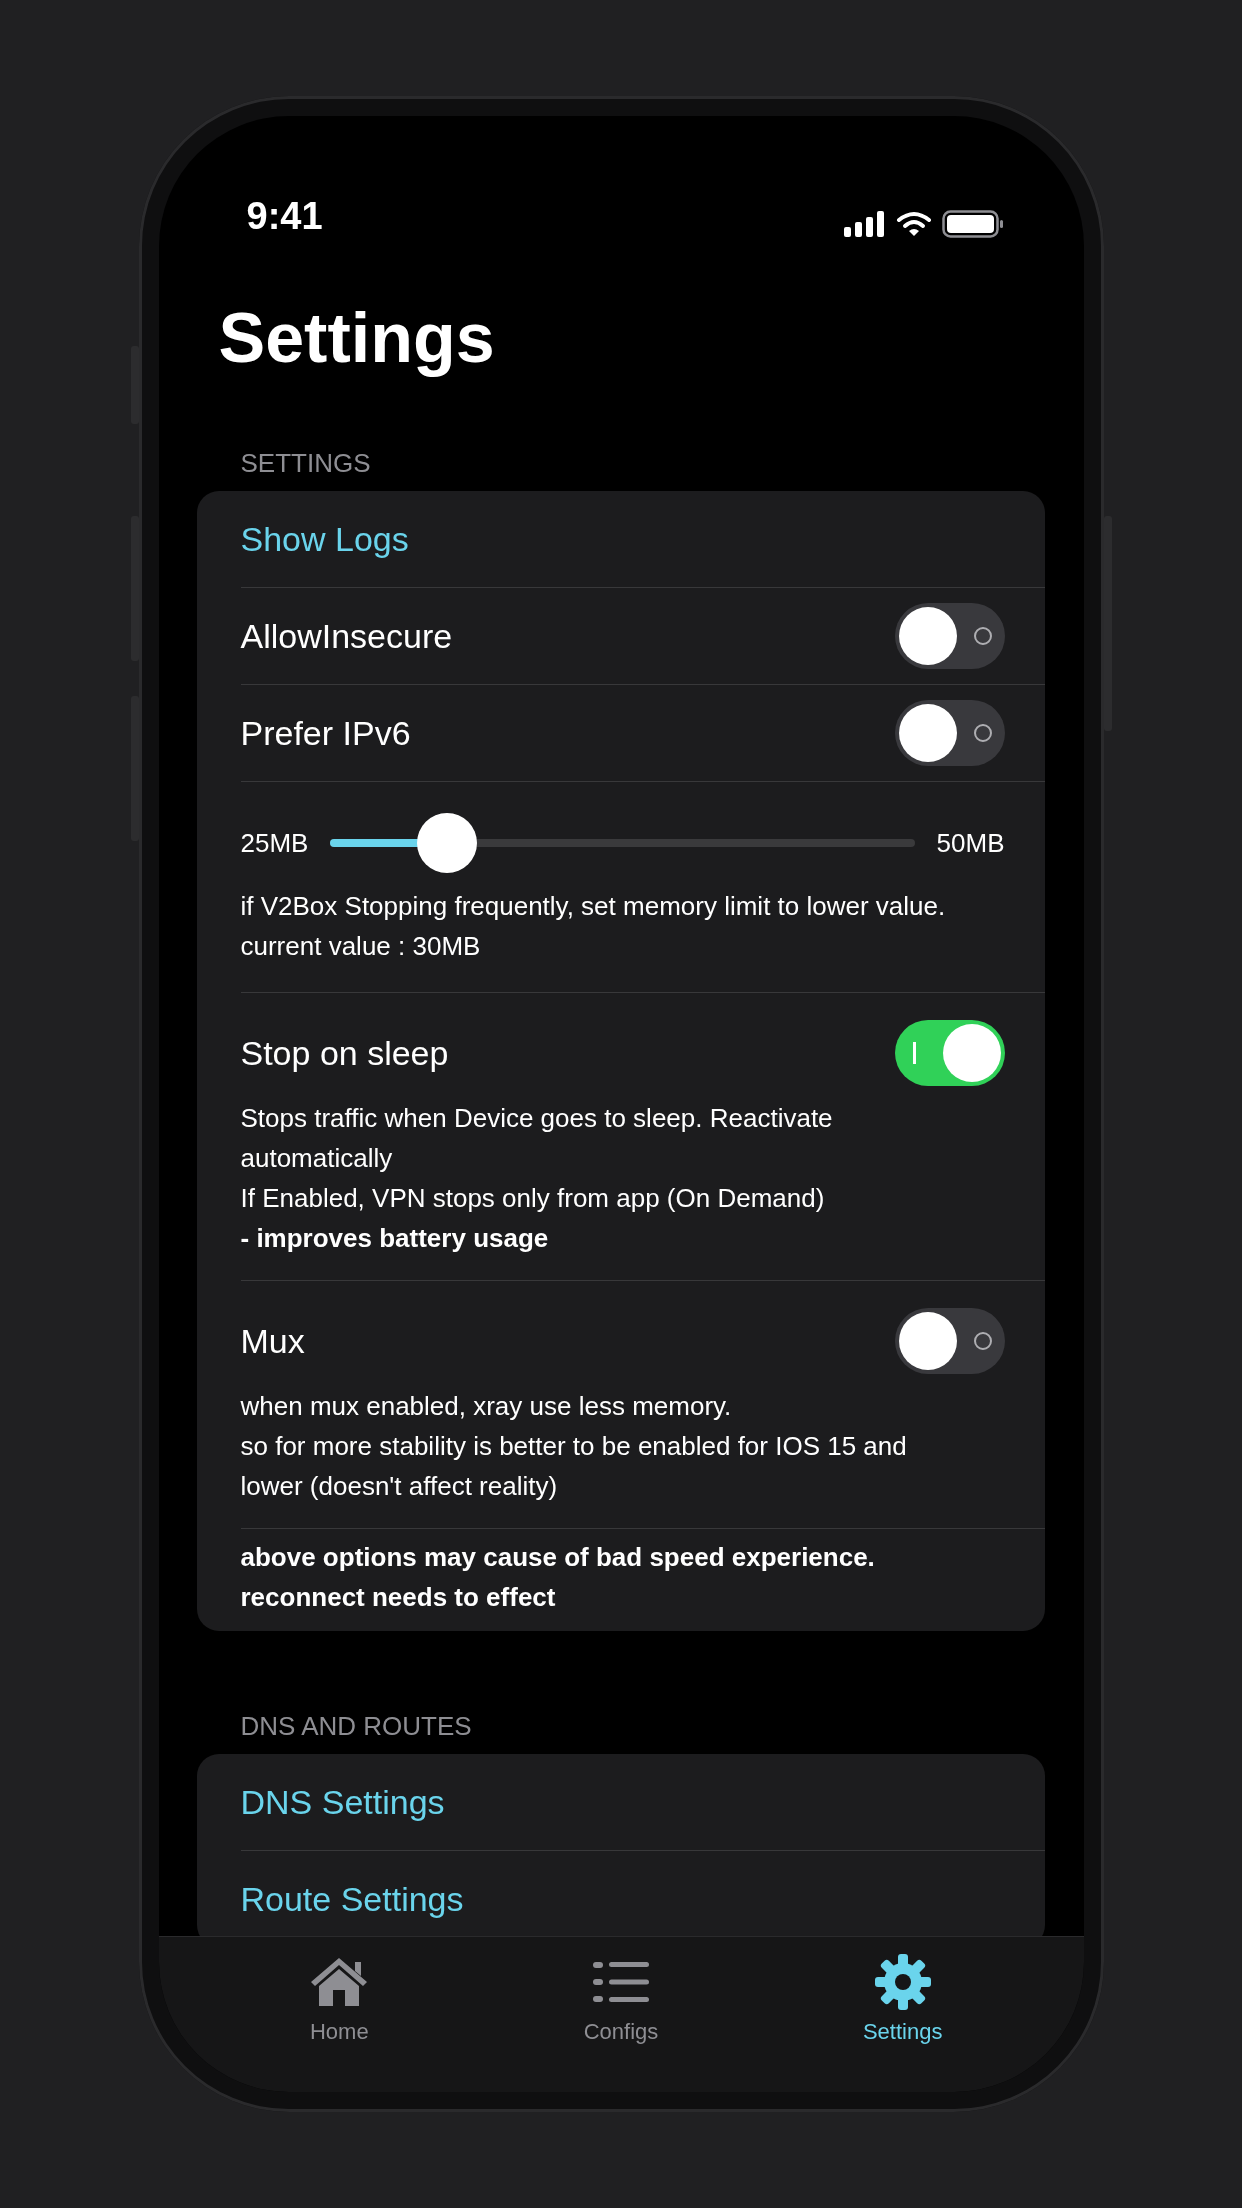 This screenshot has height=2208, width=1242. What do you see at coordinates (913, 224) in the screenshot?
I see `wifi-icon` at bounding box center [913, 224].